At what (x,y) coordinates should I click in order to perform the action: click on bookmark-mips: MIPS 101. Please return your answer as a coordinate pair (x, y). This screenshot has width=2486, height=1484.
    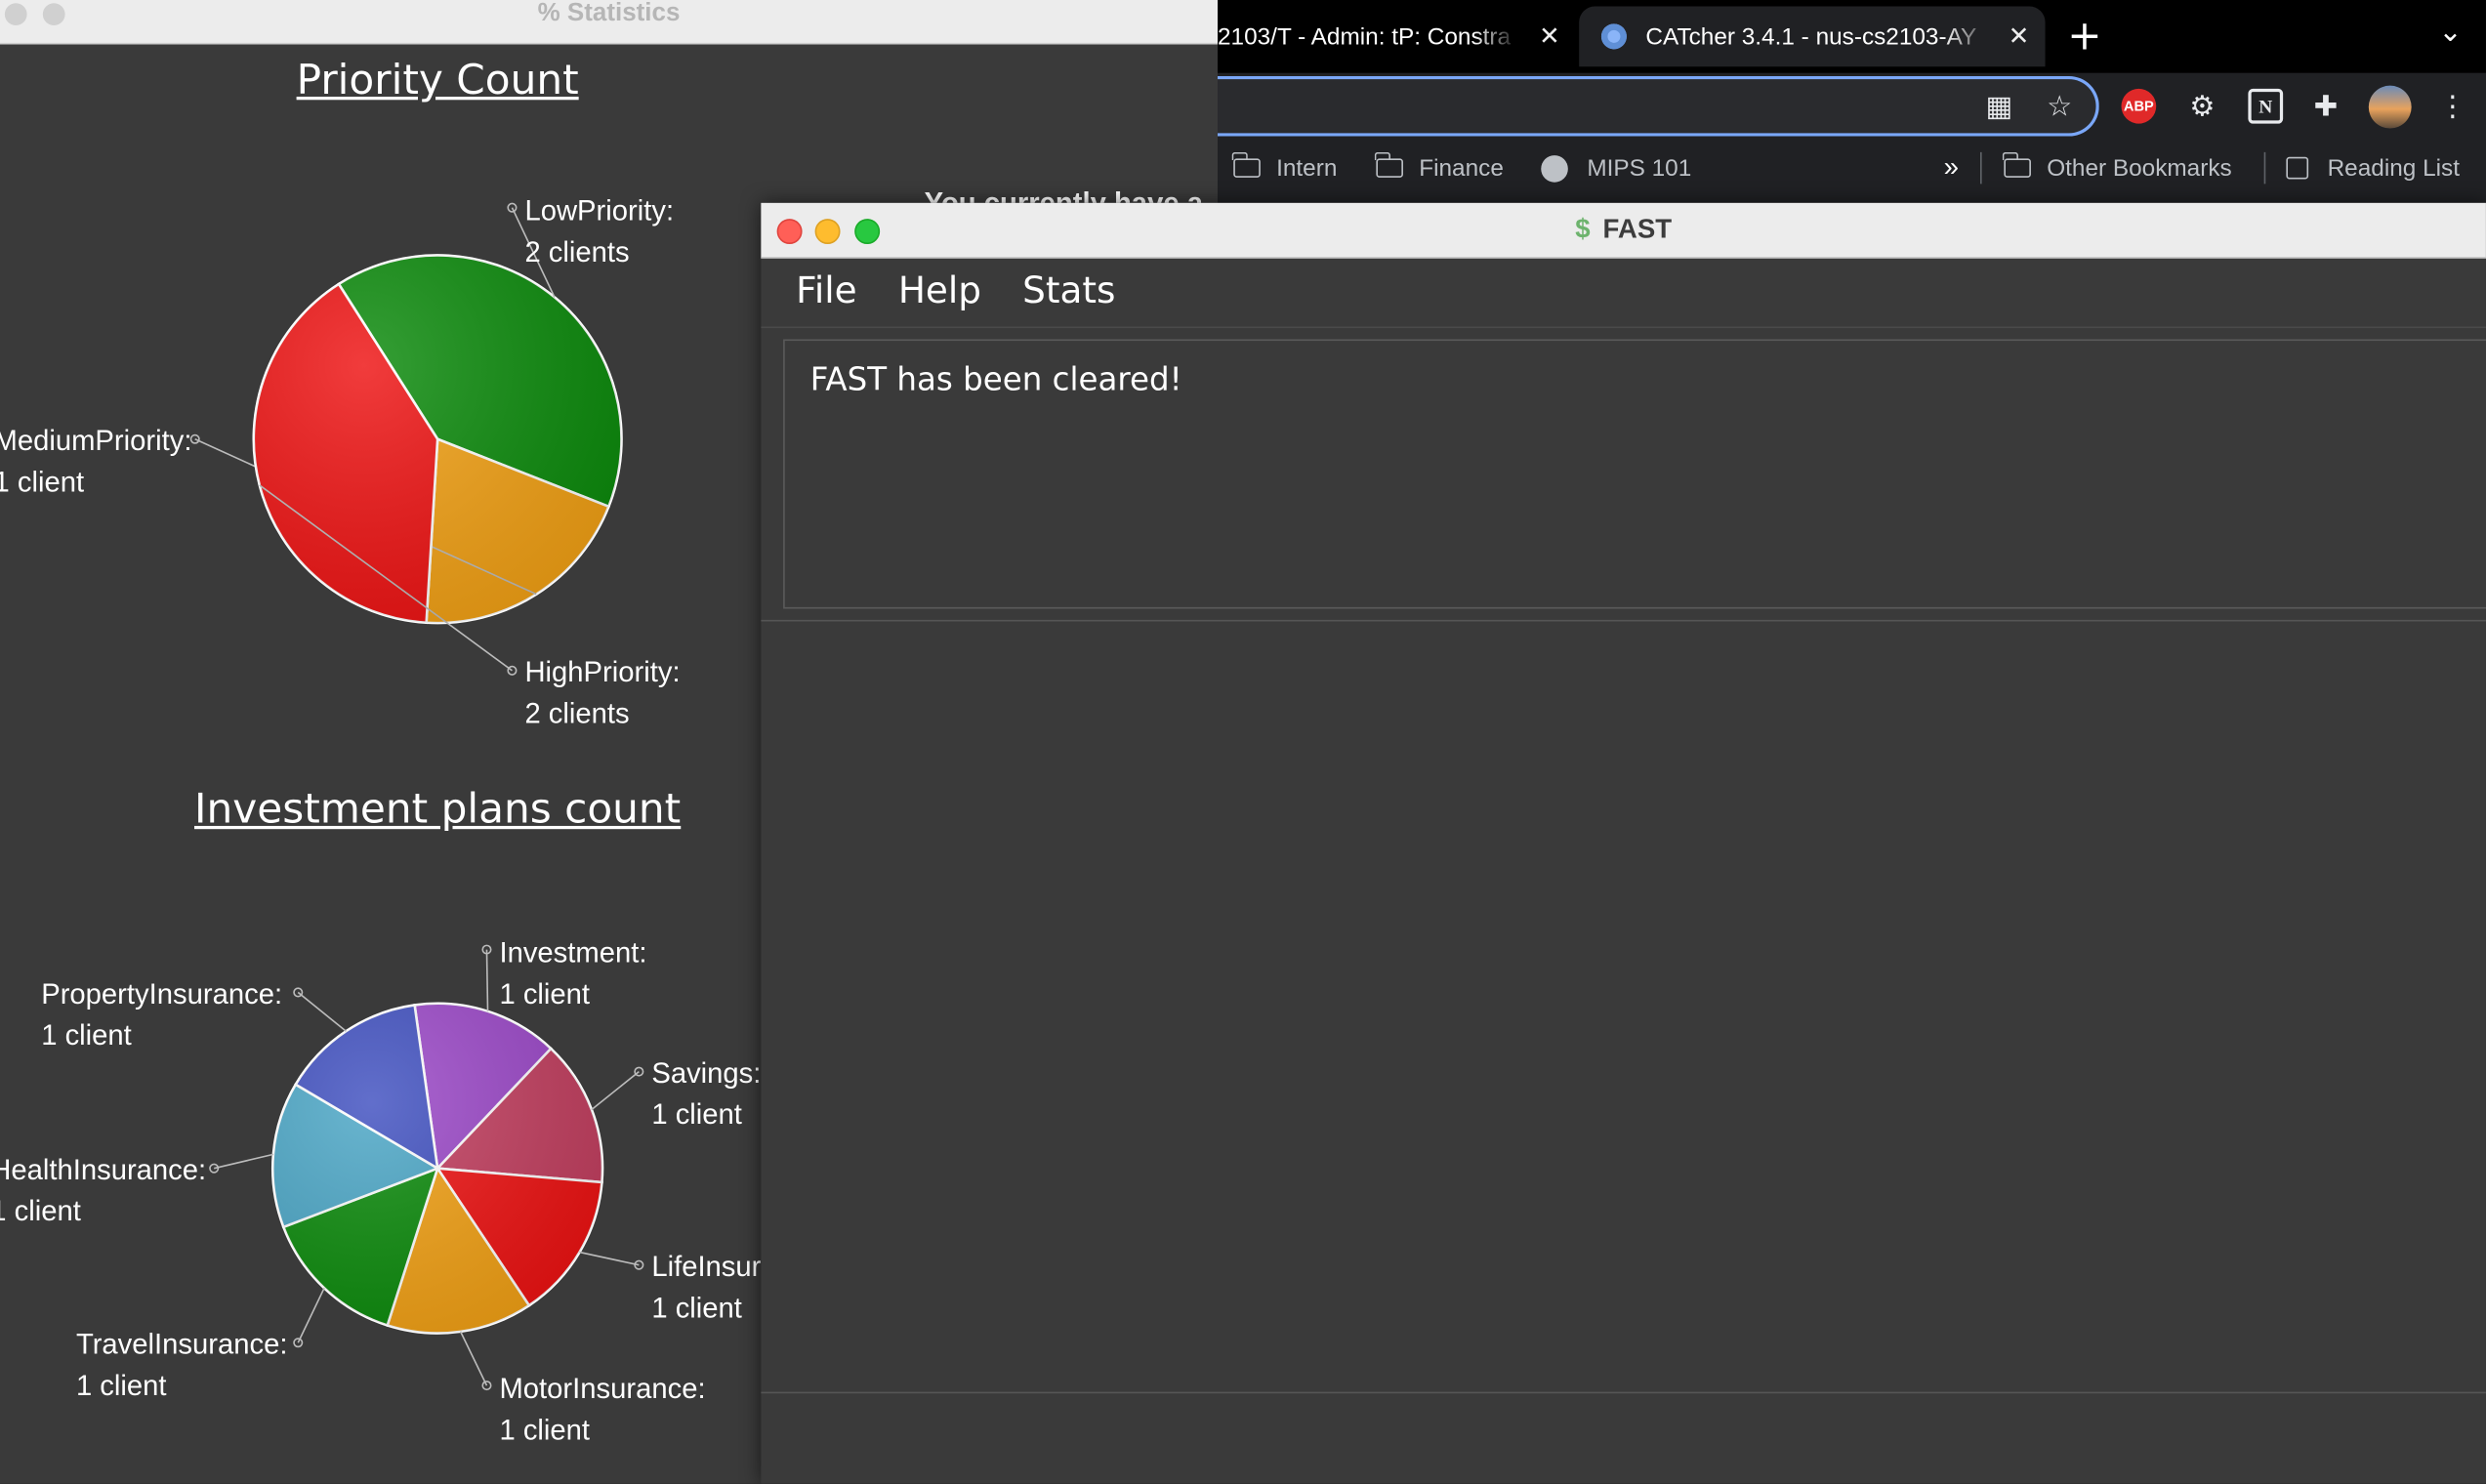
    Looking at the image, I should click on (1616, 168).